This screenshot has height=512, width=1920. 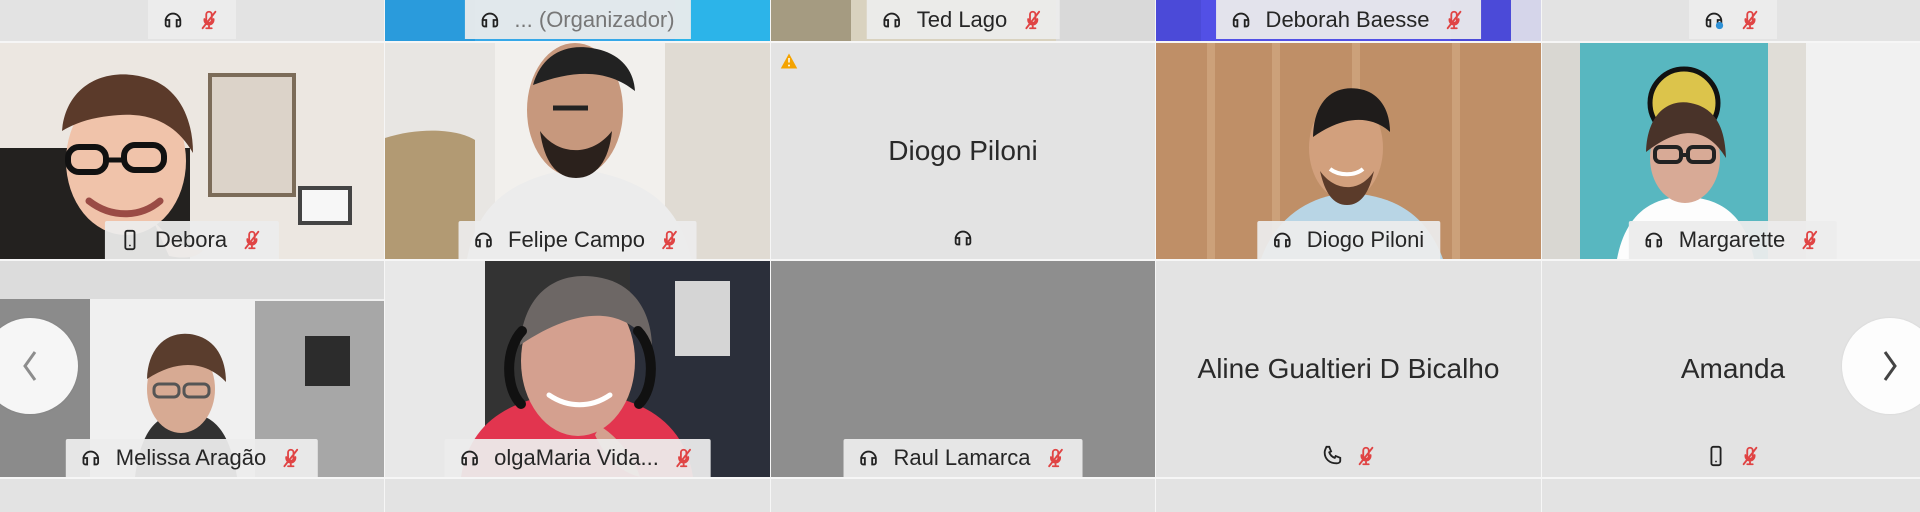 I want to click on ted-lago-label: Ted Lago, so click(x=963, y=19).